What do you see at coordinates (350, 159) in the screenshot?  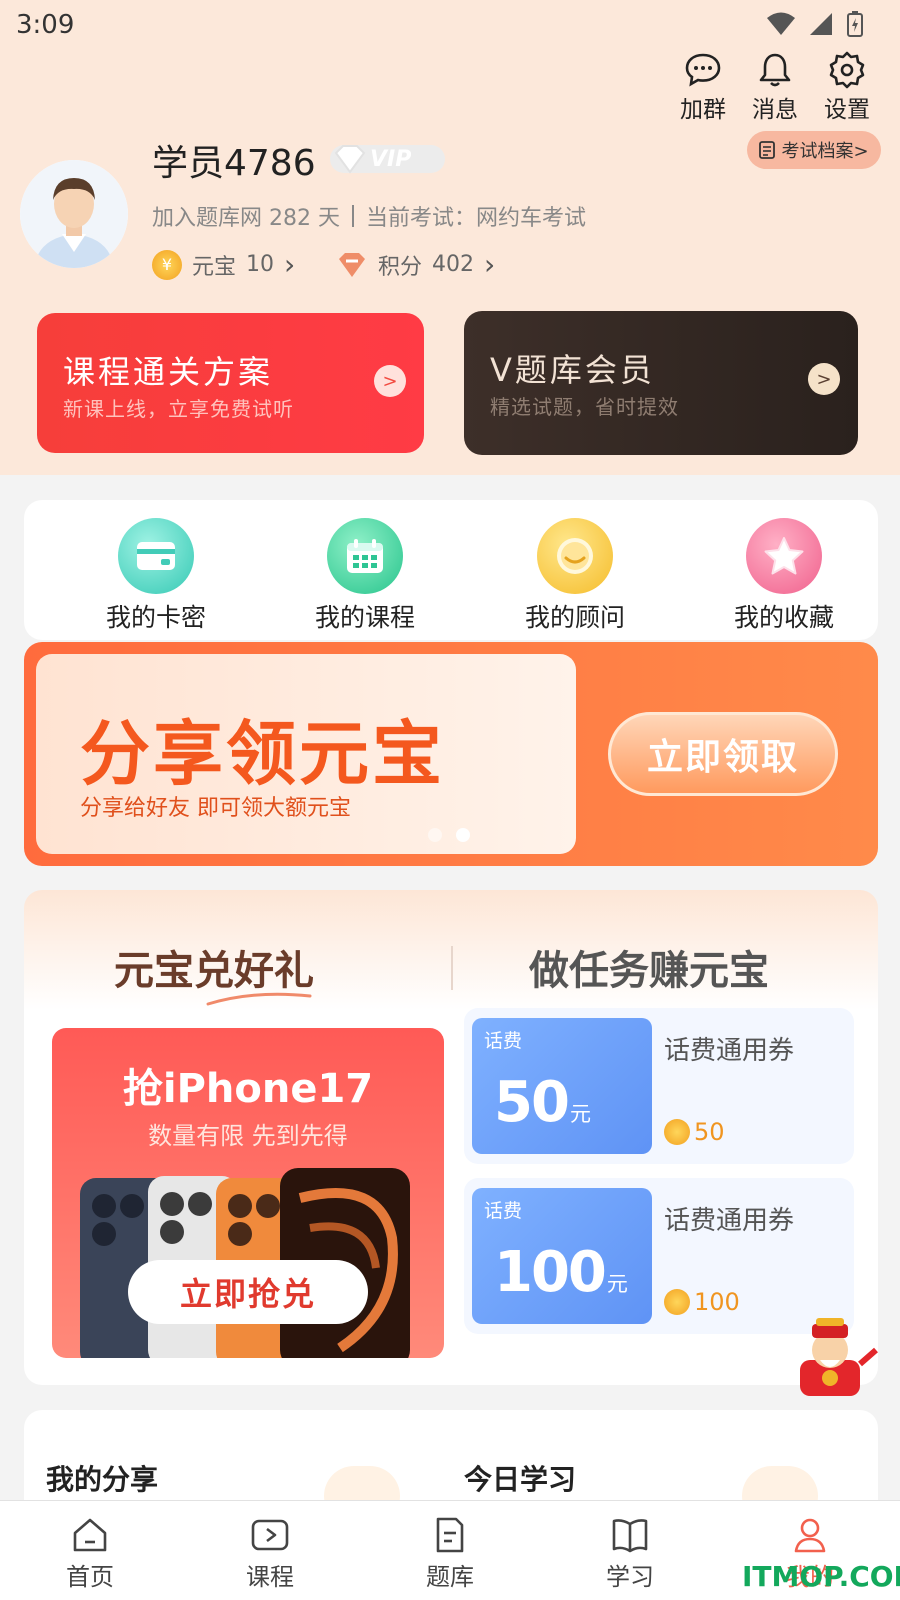 I see `diamond-icon` at bounding box center [350, 159].